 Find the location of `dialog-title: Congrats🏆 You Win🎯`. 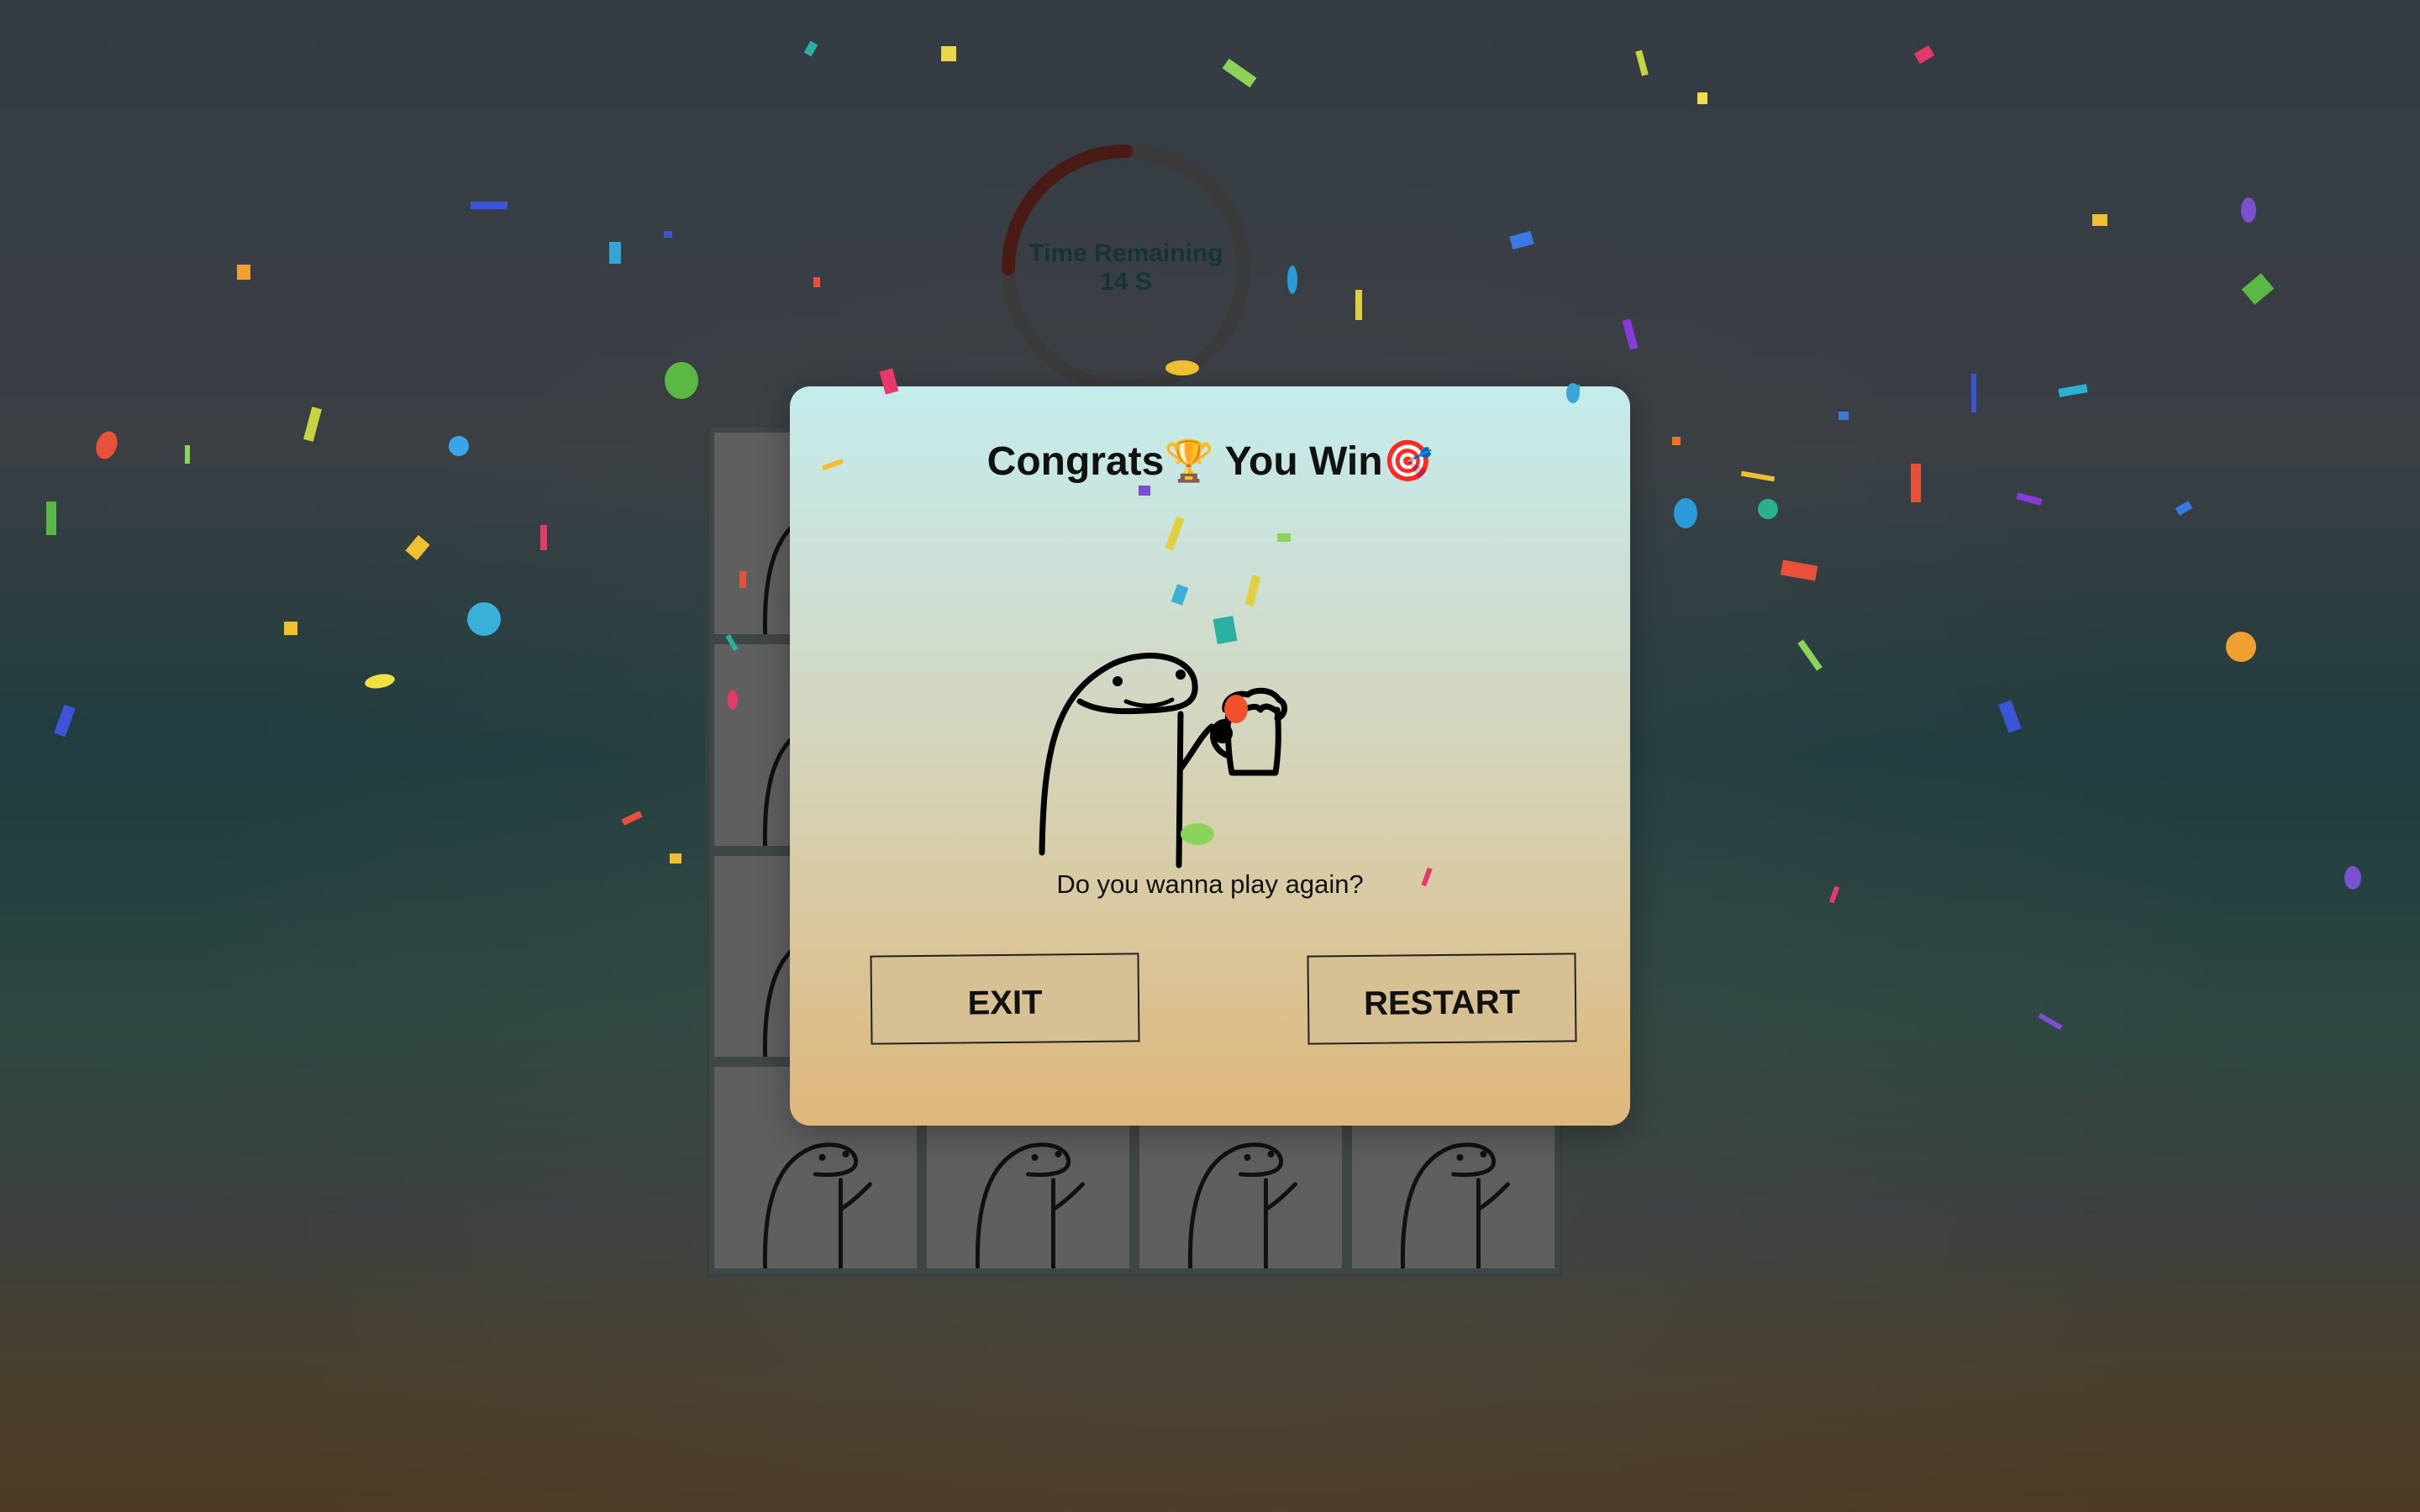

dialog-title: Congrats🏆 You Win🎯 is located at coordinates (1210, 461).